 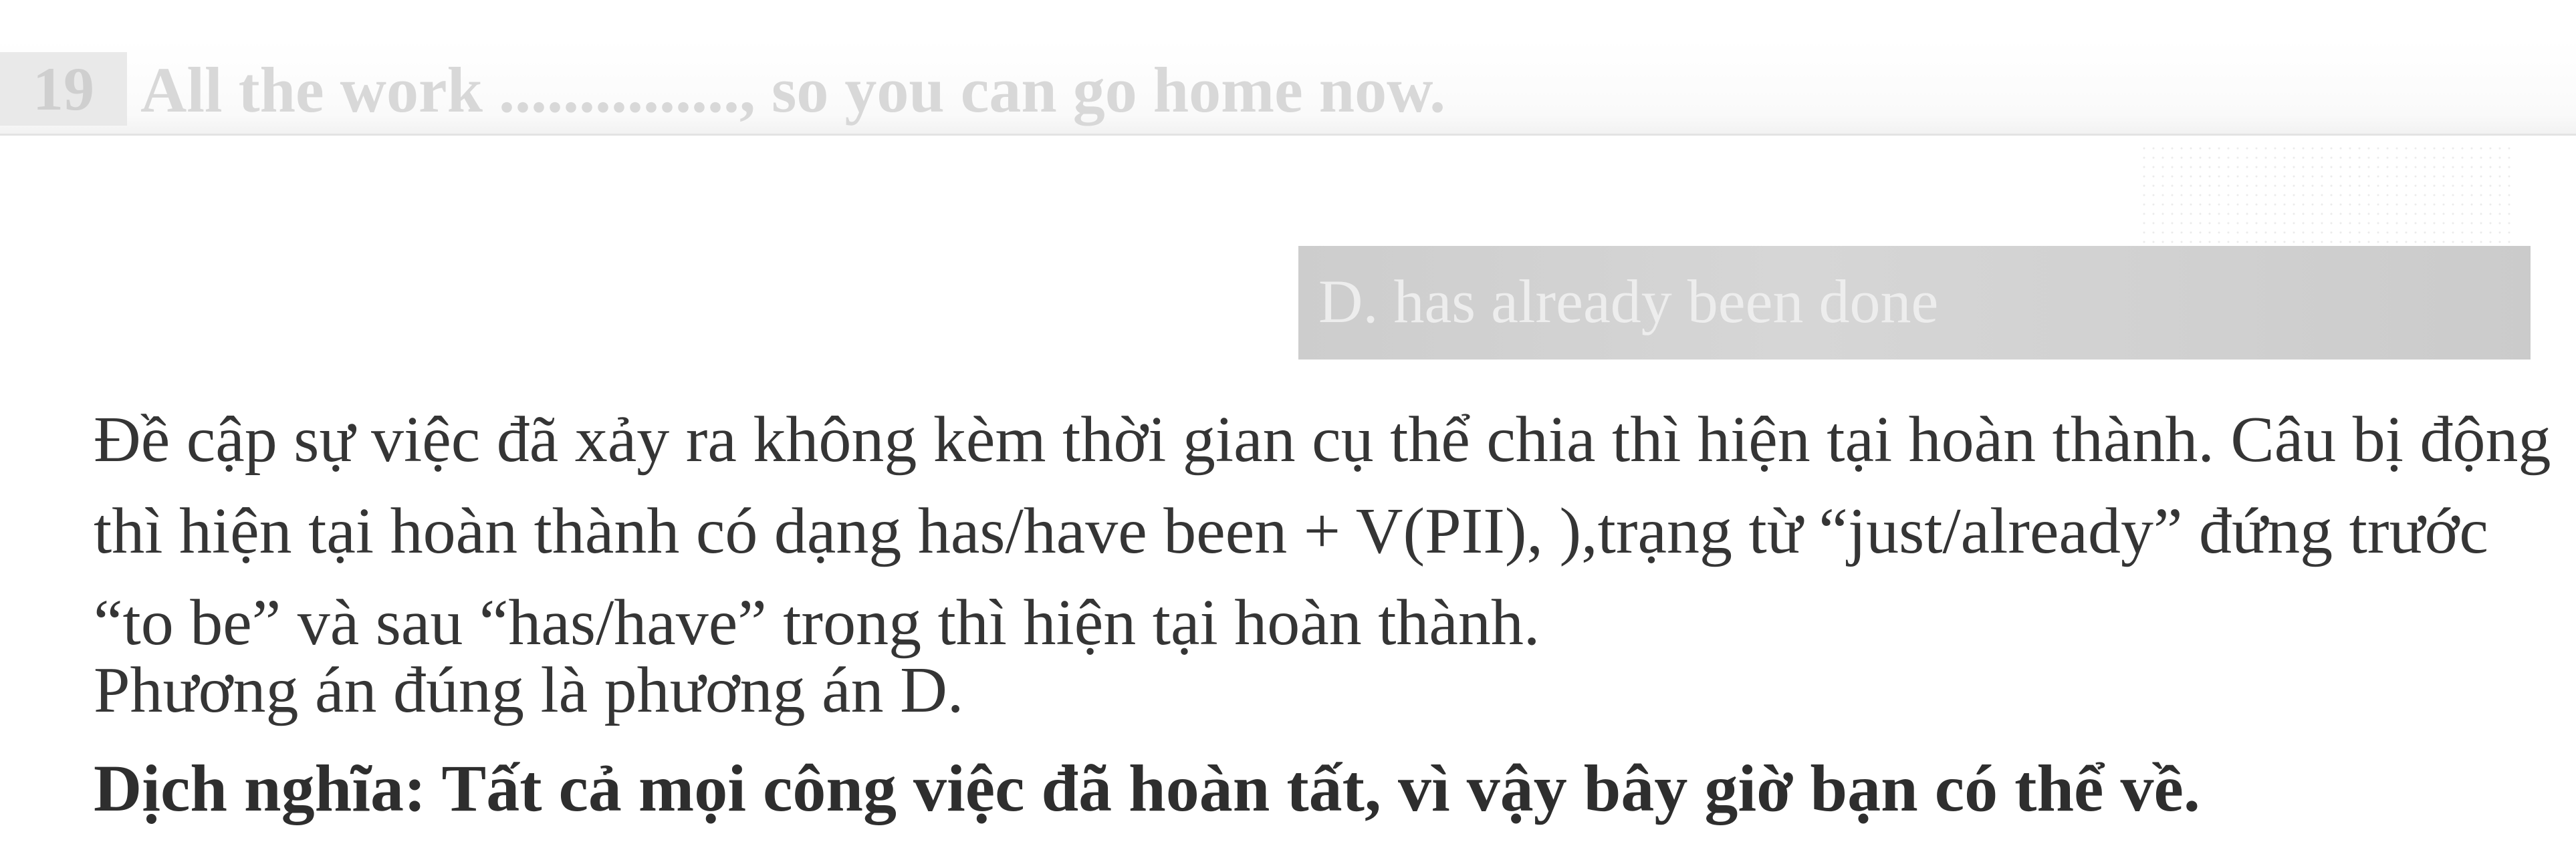 What do you see at coordinates (529, 690) in the screenshot?
I see `conclusion-text: Phương án đúng là phương án D.` at bounding box center [529, 690].